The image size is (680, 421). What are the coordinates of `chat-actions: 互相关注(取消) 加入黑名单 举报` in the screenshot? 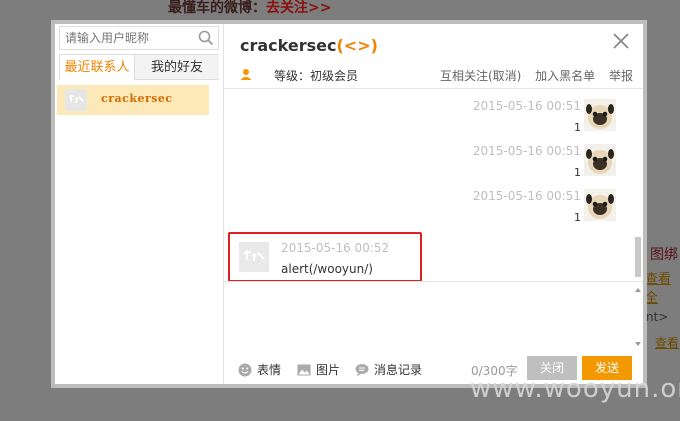 It's located at (531, 75).